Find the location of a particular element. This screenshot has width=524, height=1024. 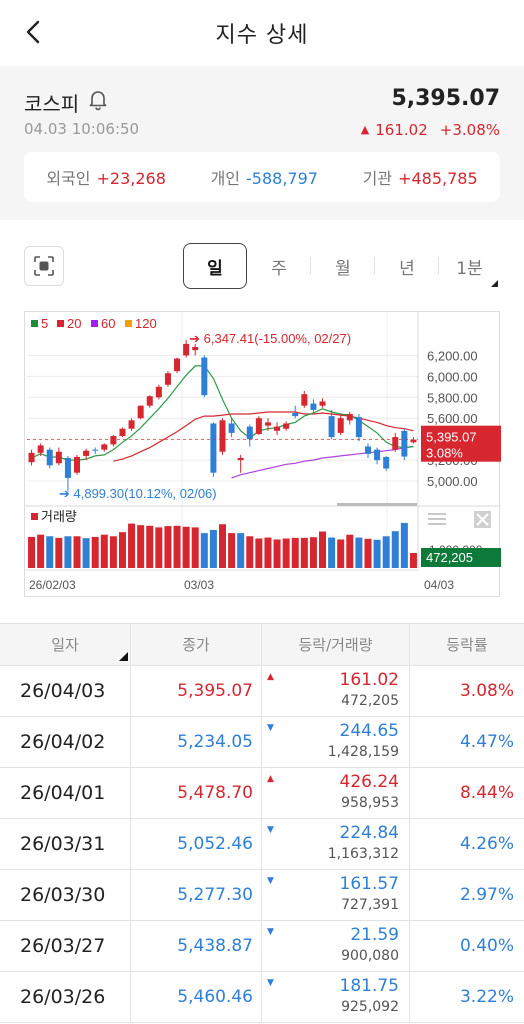

header-label: 종가 is located at coordinates (196, 645).